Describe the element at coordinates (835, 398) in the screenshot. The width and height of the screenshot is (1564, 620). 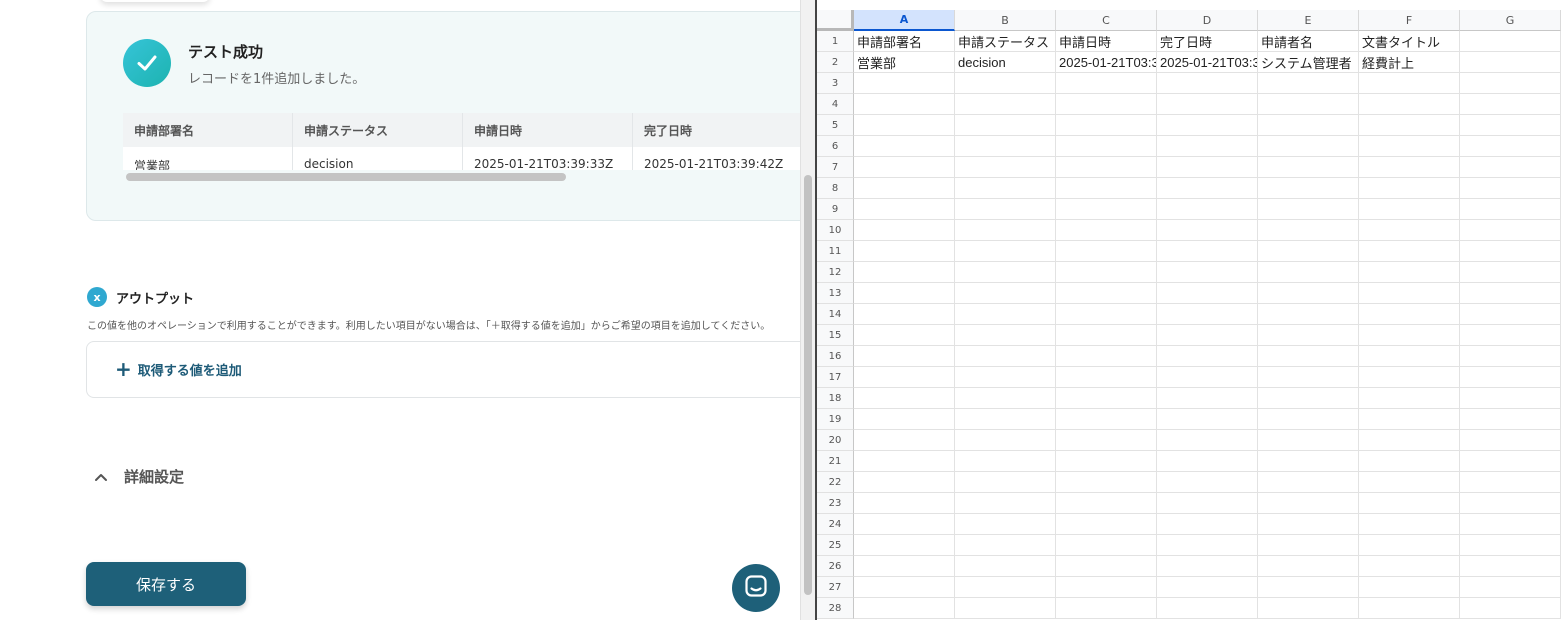
I see `row-header: 18` at that location.